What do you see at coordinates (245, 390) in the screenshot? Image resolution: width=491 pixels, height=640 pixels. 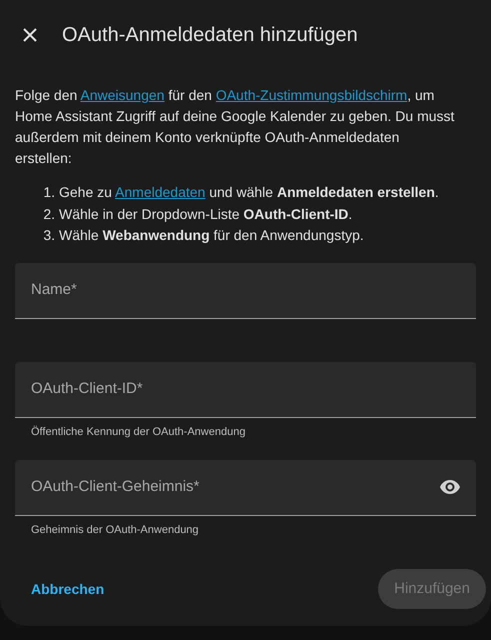 I see `input-field: OAuth-Client-ID*` at bounding box center [245, 390].